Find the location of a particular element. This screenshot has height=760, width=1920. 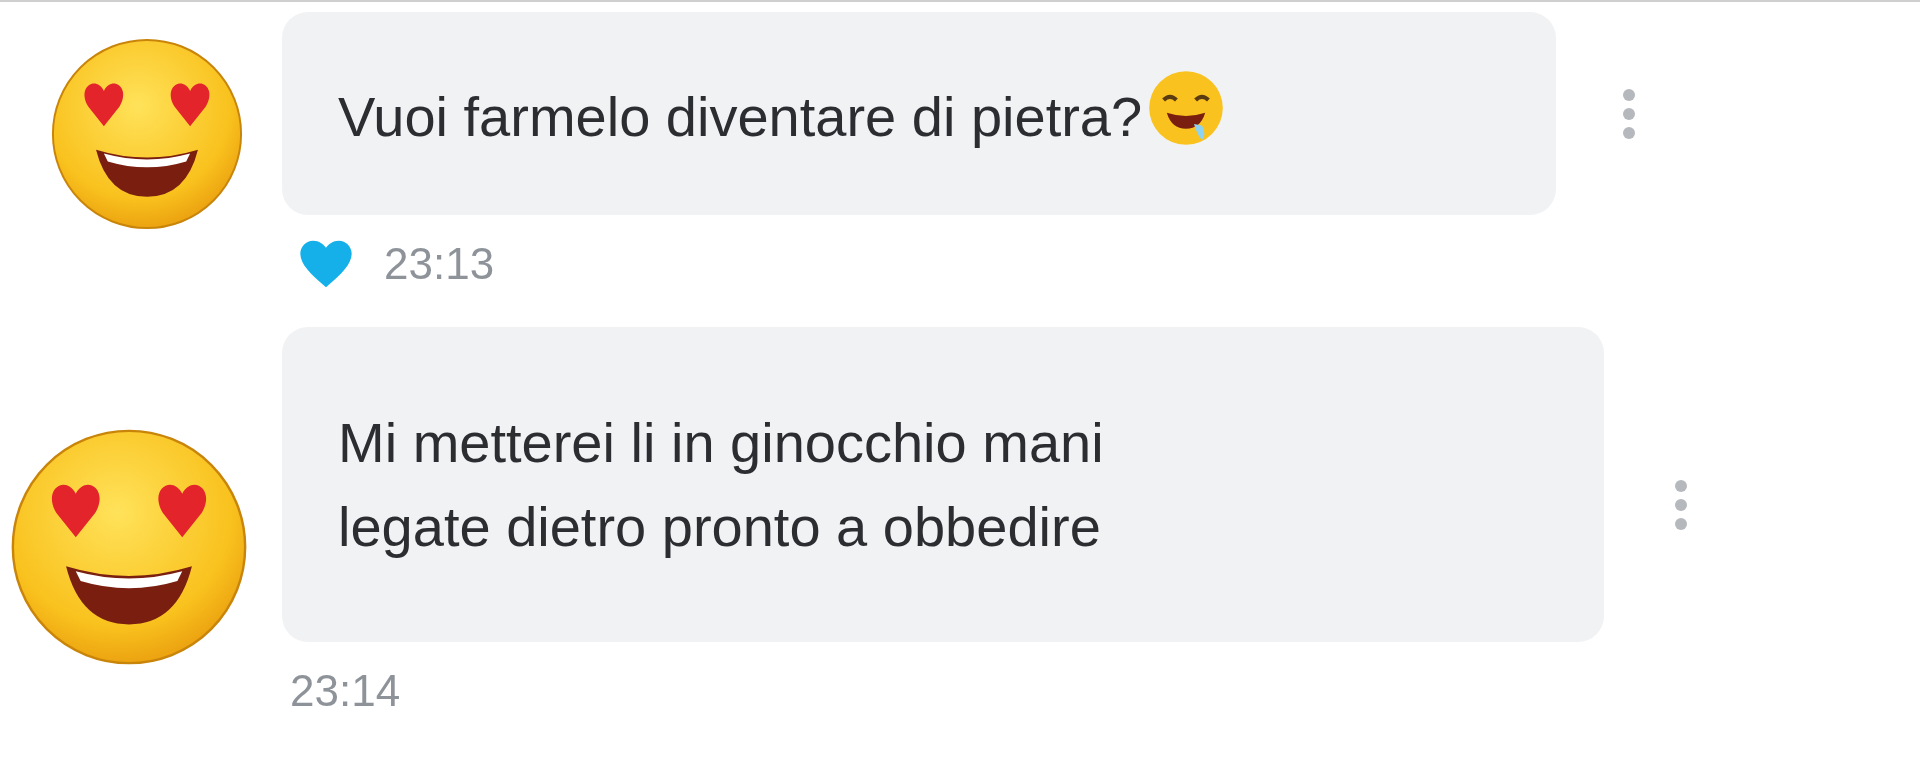

message-text: Mi metterei li in ginocchio mani legate dietro pronto a obbedire is located at coordinates (721, 484).